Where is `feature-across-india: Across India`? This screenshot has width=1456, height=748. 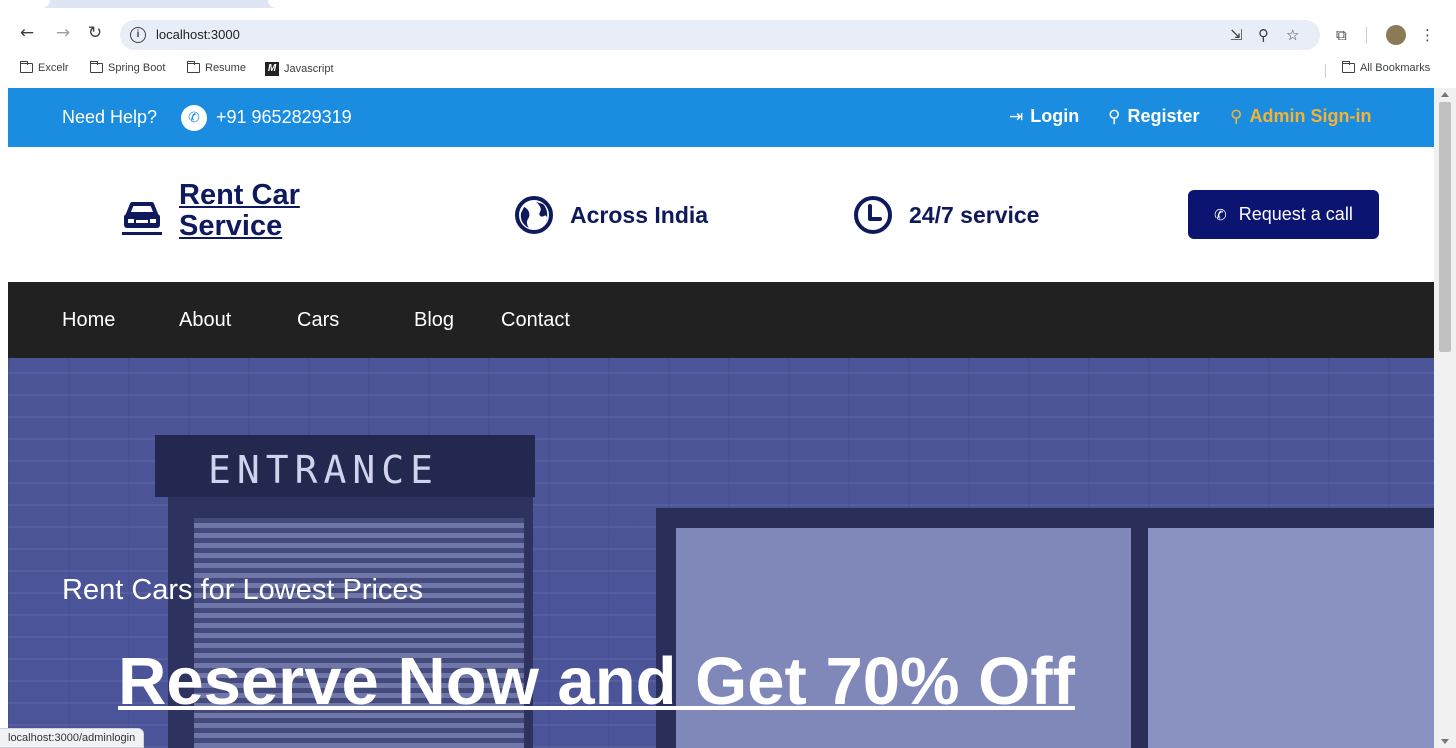
feature-across-india: Across India is located at coordinates (611, 215).